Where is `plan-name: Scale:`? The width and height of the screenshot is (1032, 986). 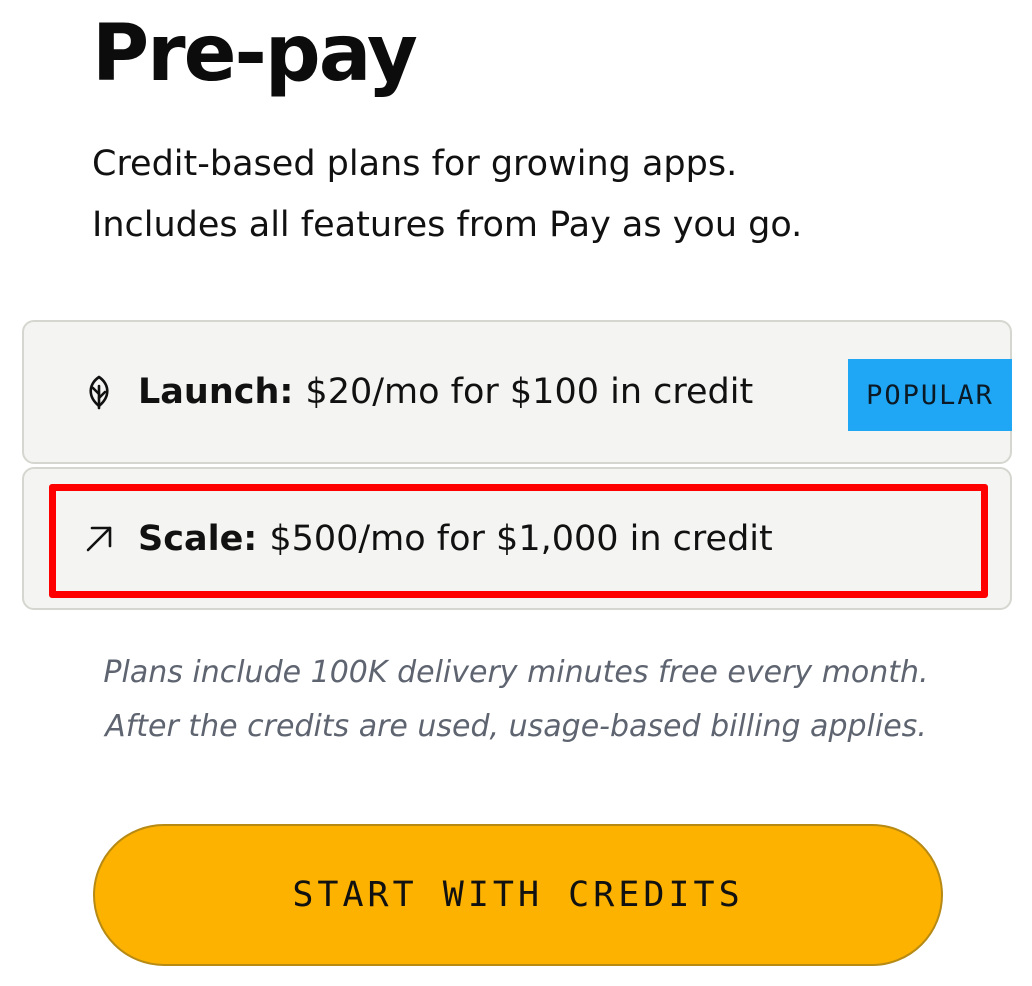 plan-name: Scale: is located at coordinates (198, 539).